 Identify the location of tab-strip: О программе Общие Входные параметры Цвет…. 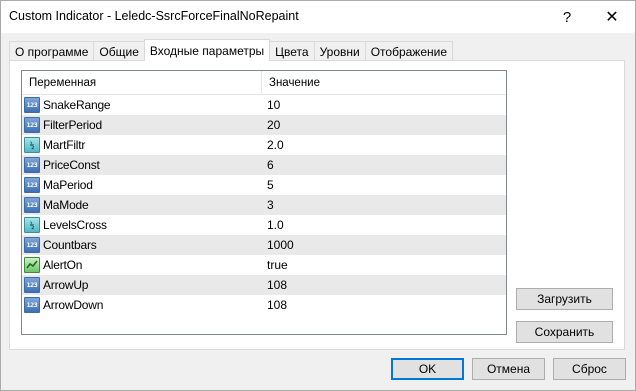
(231, 50).